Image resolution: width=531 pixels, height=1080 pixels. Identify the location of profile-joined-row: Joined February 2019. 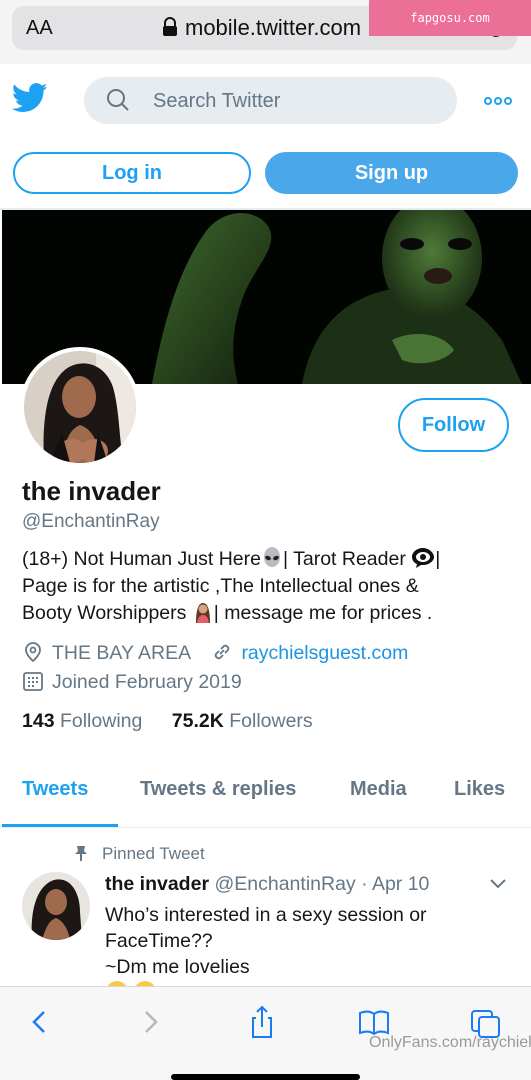
(132, 683).